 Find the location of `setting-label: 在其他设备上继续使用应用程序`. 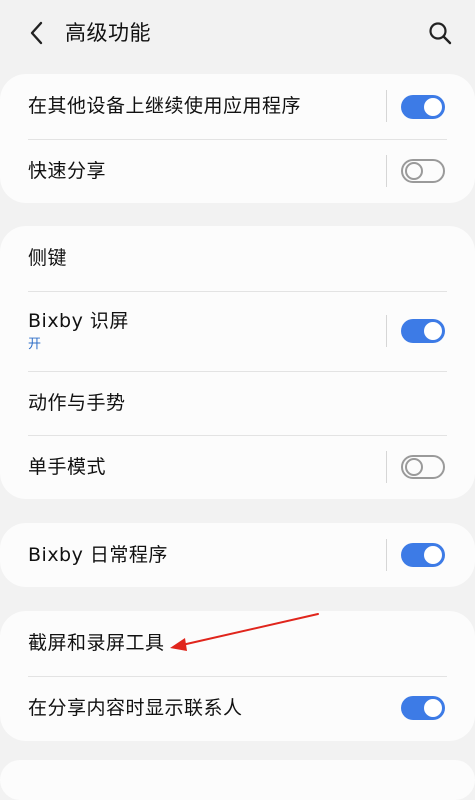

setting-label: 在其他设备上继续使用应用程序 is located at coordinates (165, 106).